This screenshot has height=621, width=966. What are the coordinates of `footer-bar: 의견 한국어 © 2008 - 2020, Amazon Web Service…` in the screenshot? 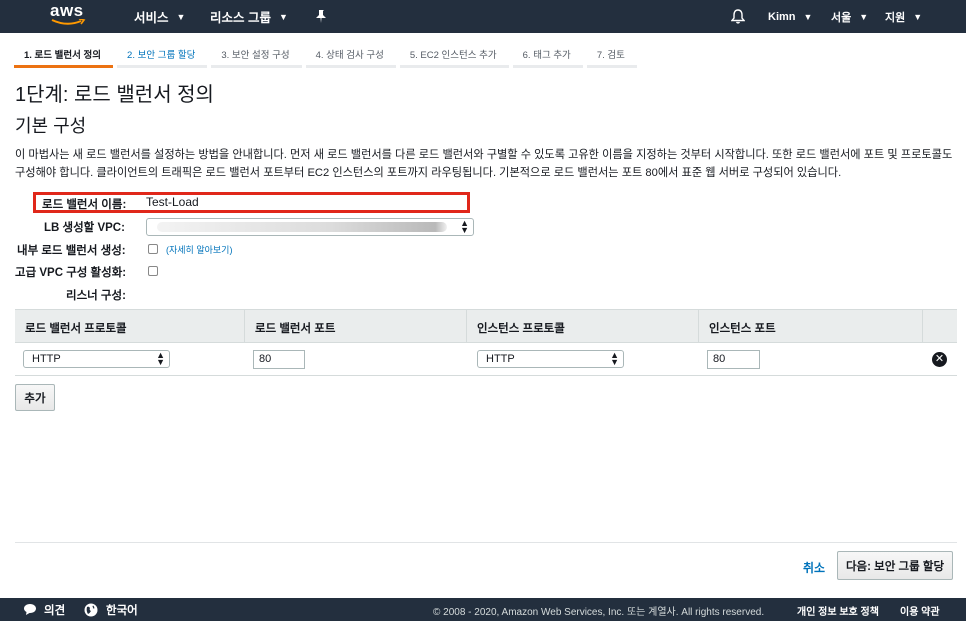 It's located at (483, 609).